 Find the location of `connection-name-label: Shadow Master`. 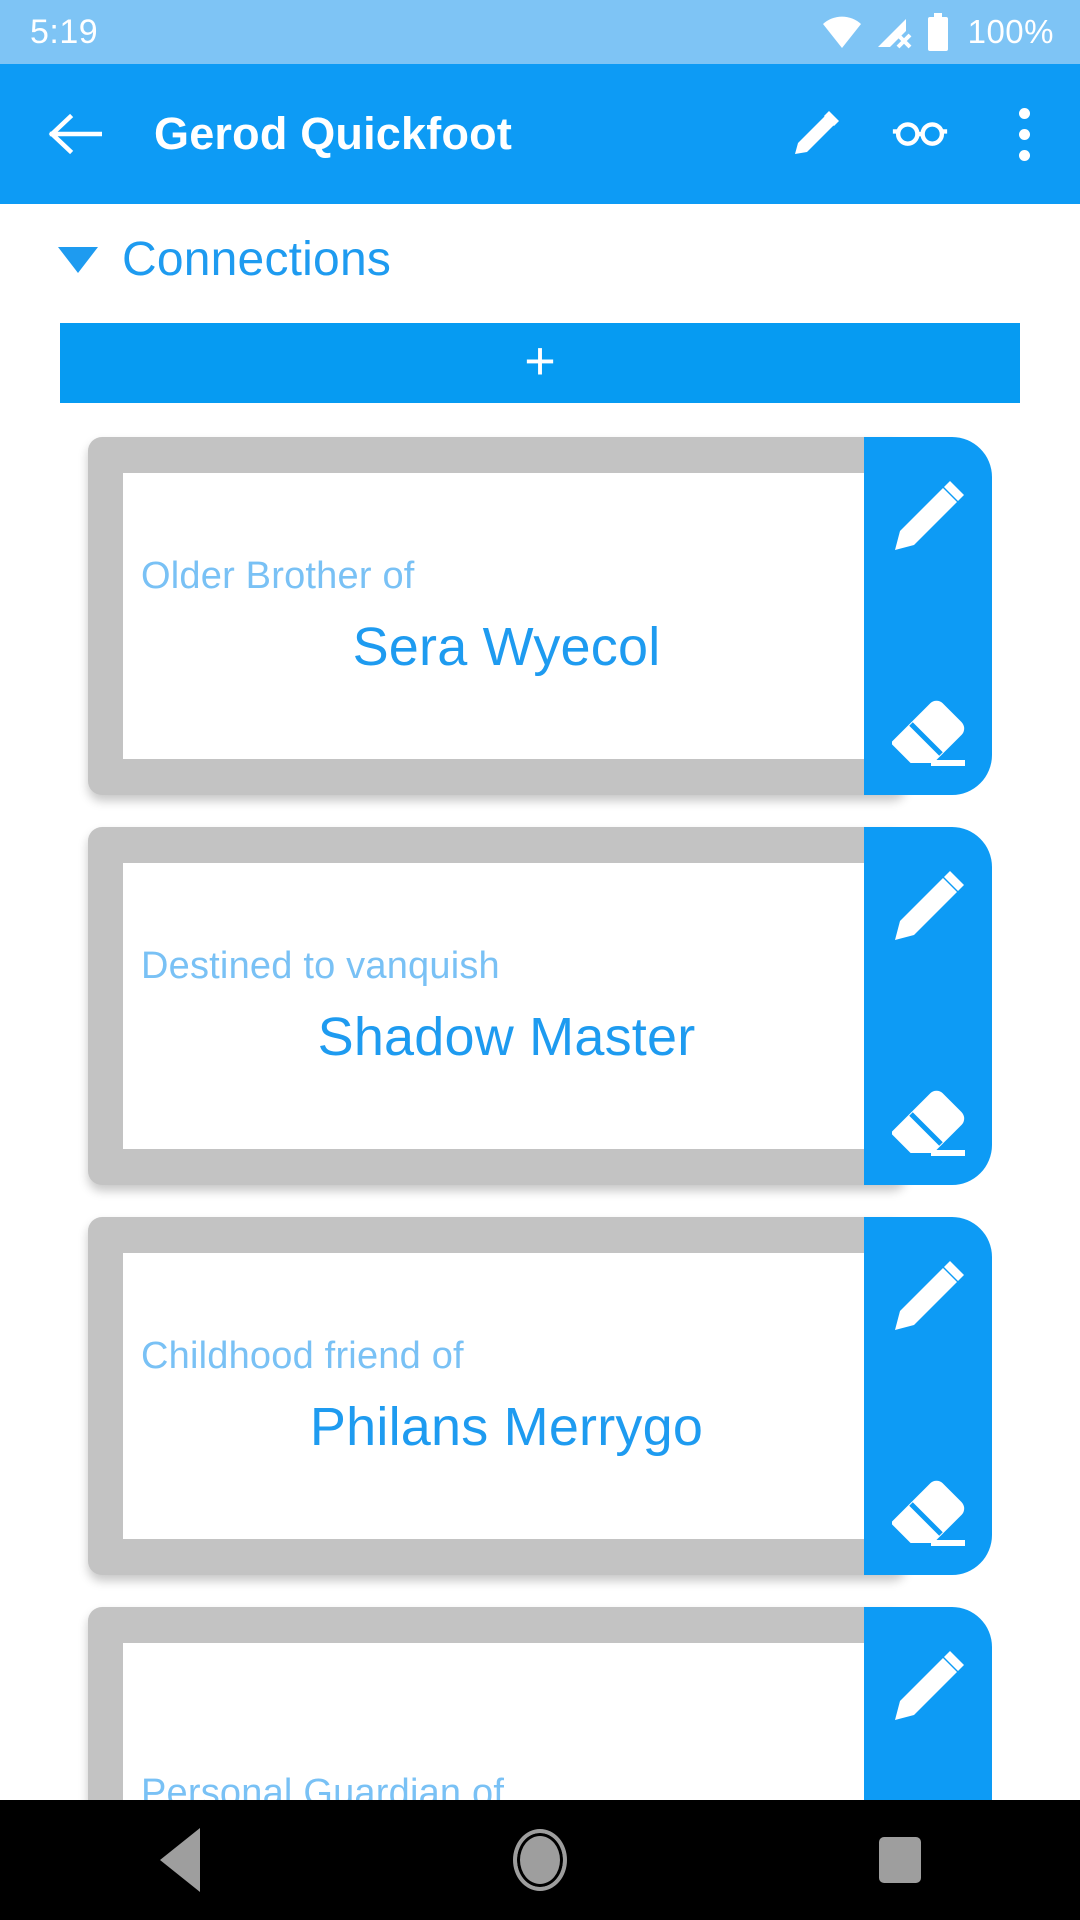

connection-name-label: Shadow Master is located at coordinates (506, 1036).